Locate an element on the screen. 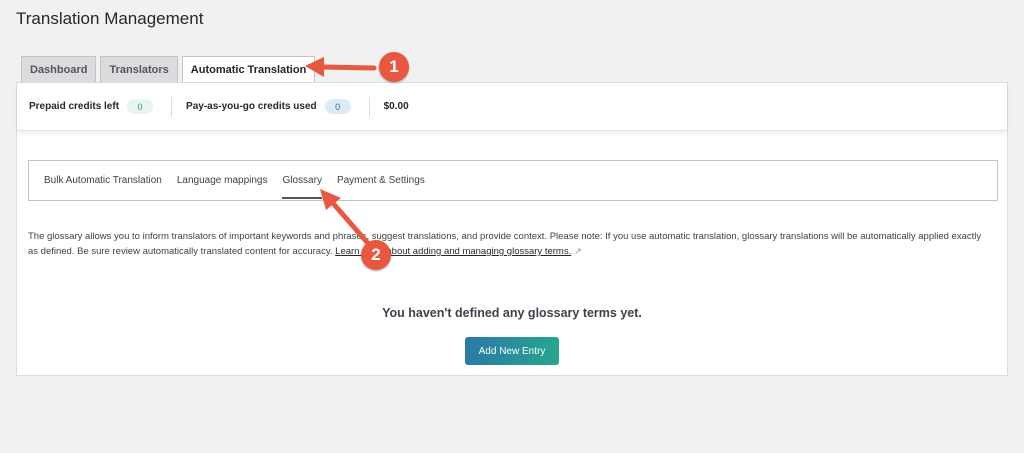 This screenshot has width=1024, height=453. tab-automatic-translation: Automatic Translation is located at coordinates (248, 69).